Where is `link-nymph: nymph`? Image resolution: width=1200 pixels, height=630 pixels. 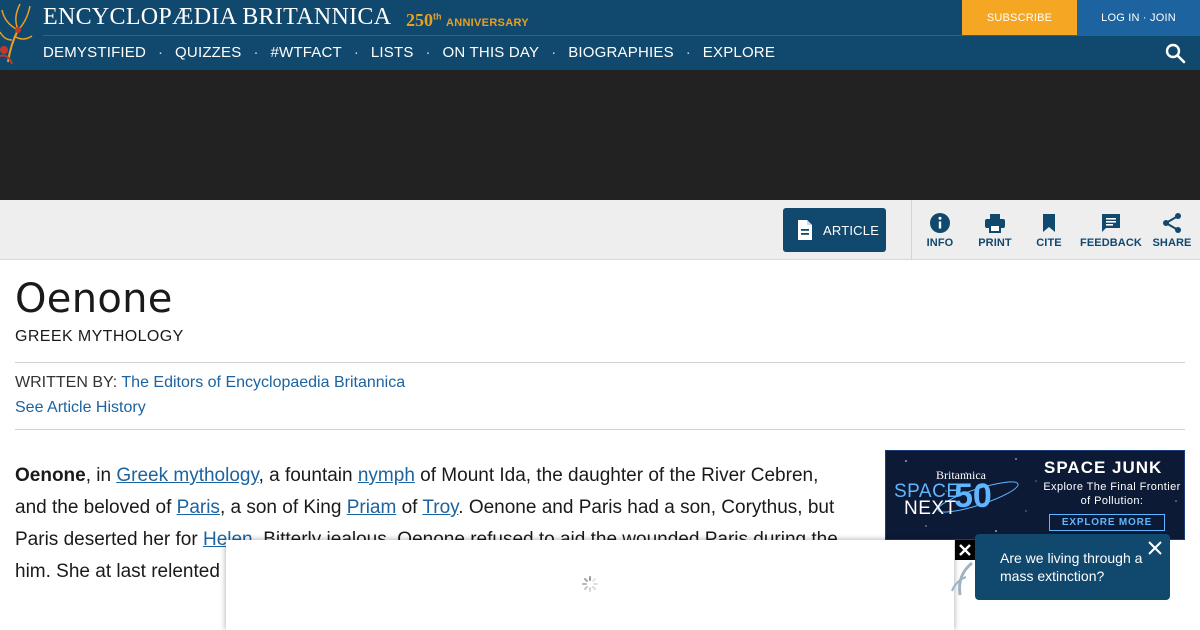
link-nymph: nymph is located at coordinates (386, 475).